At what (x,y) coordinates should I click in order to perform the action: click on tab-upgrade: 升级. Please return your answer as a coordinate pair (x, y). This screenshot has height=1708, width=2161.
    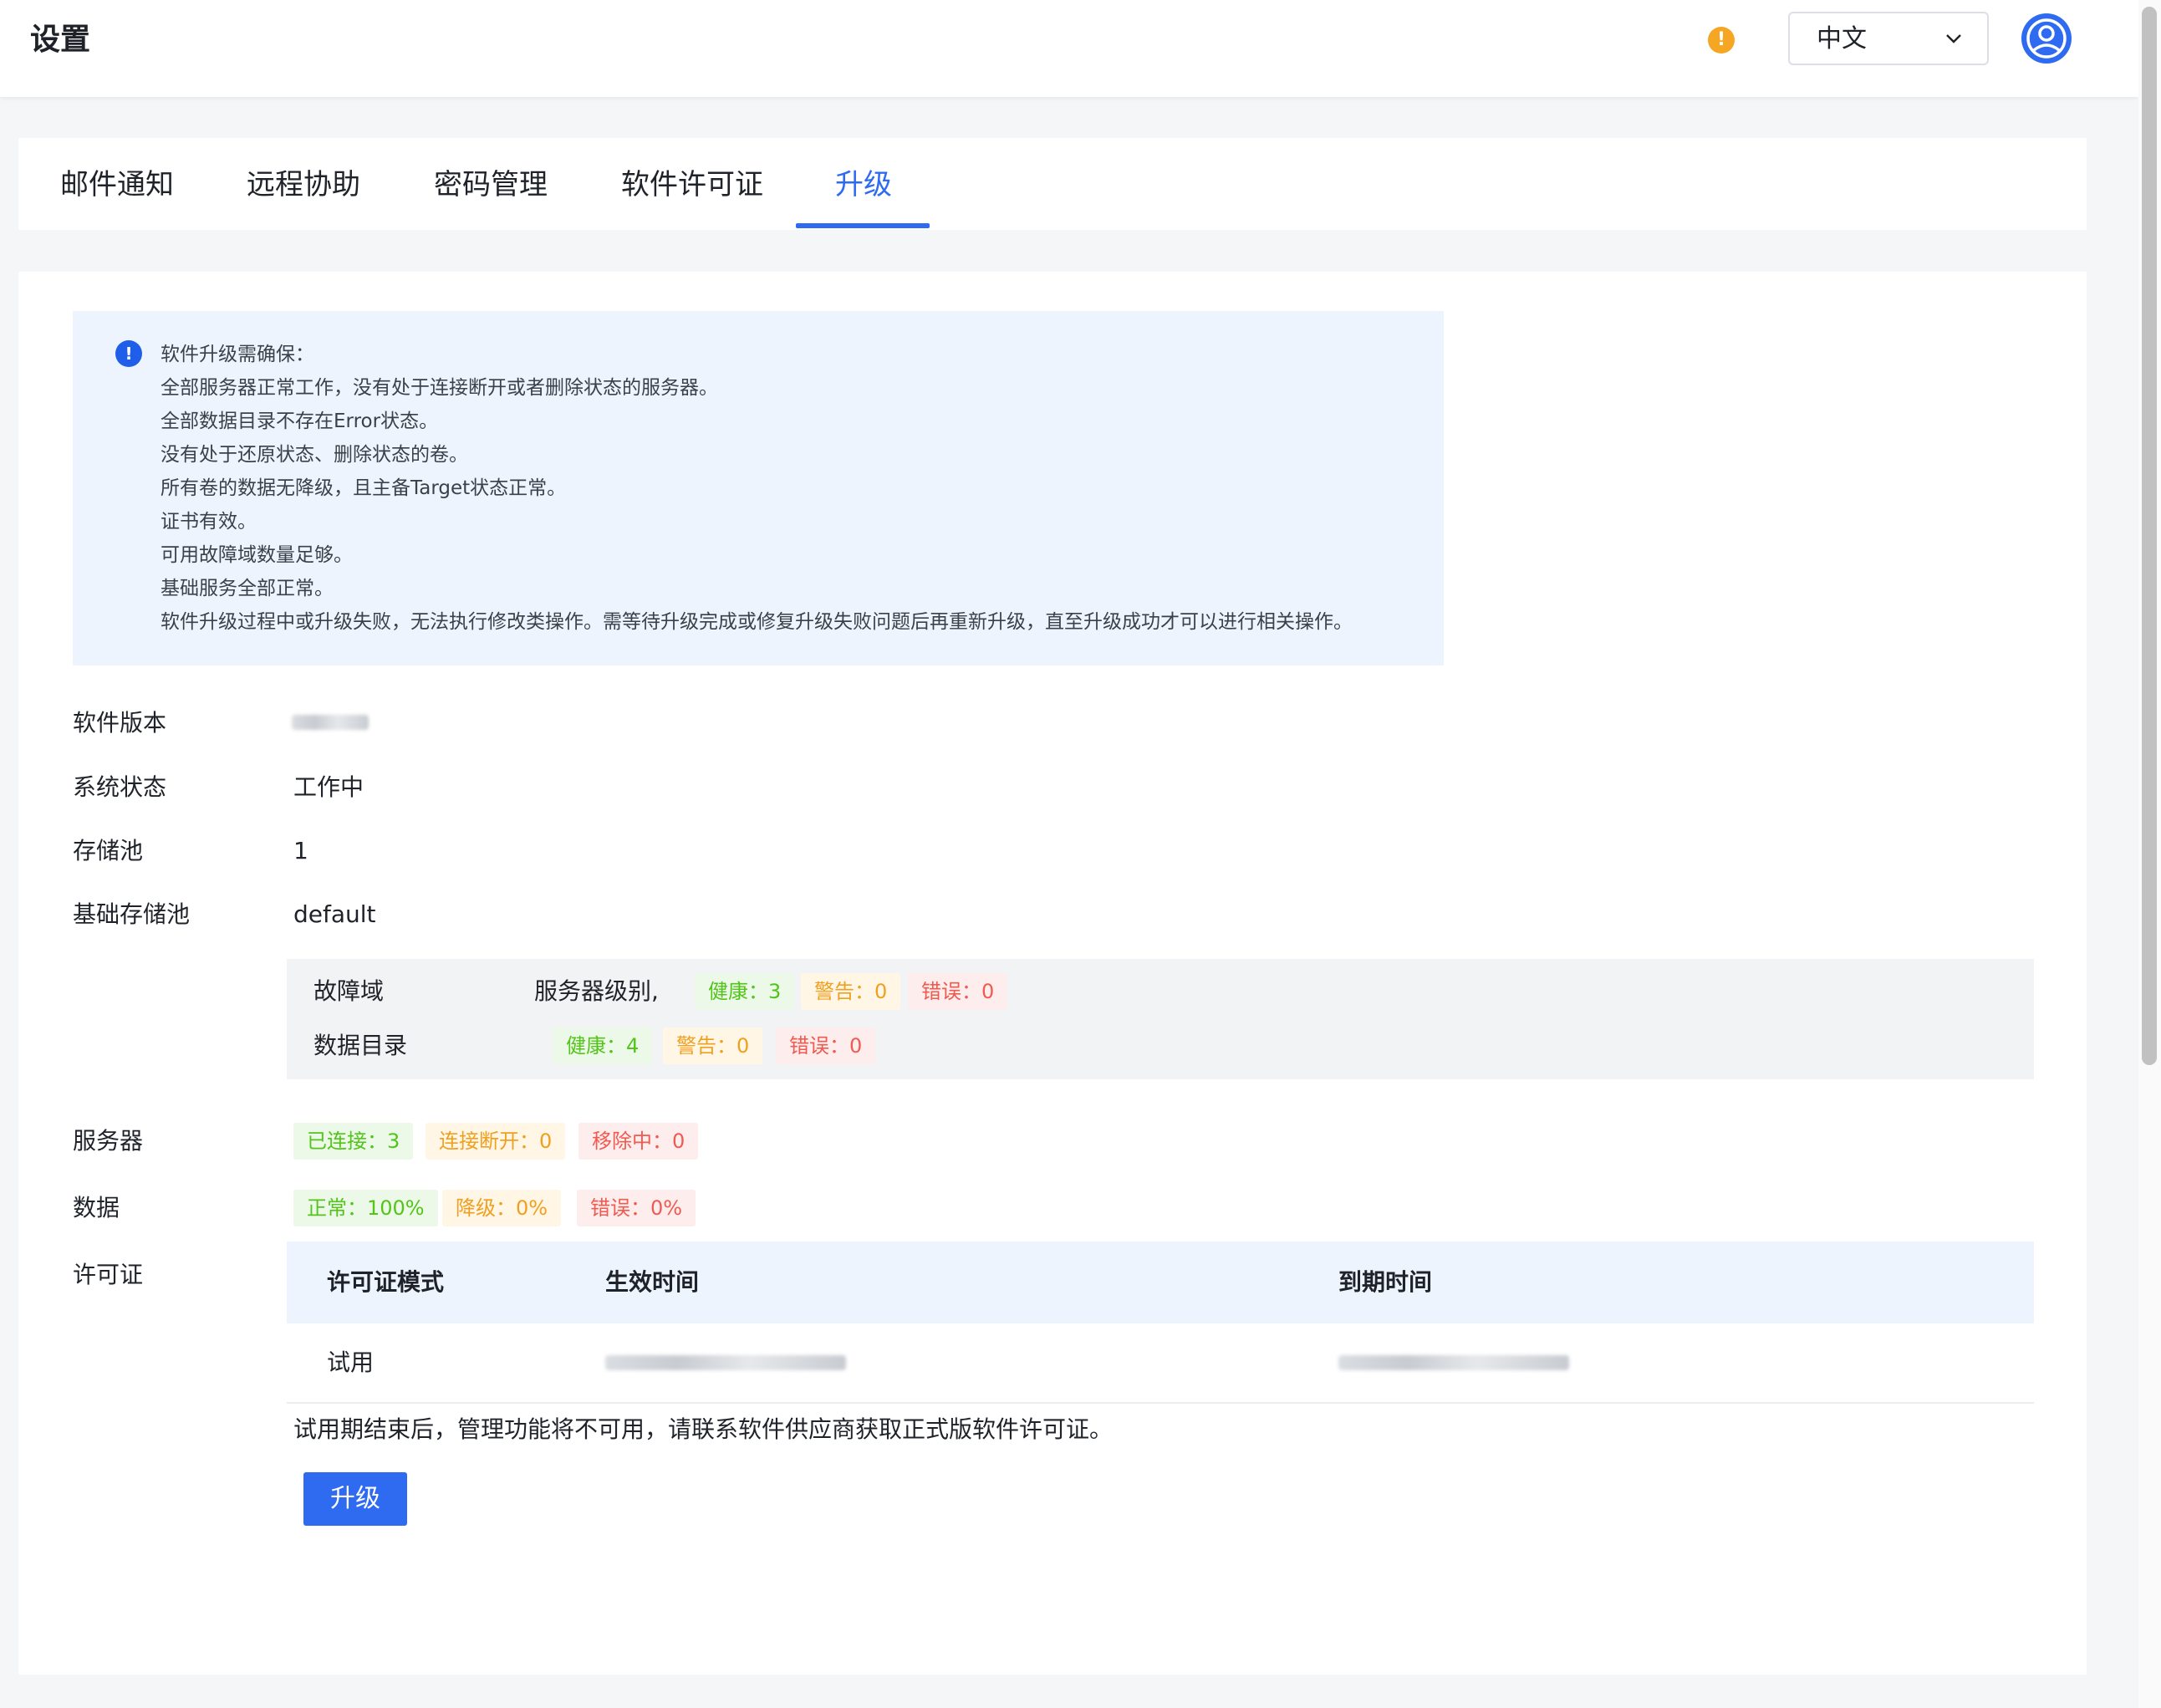
    Looking at the image, I should click on (864, 184).